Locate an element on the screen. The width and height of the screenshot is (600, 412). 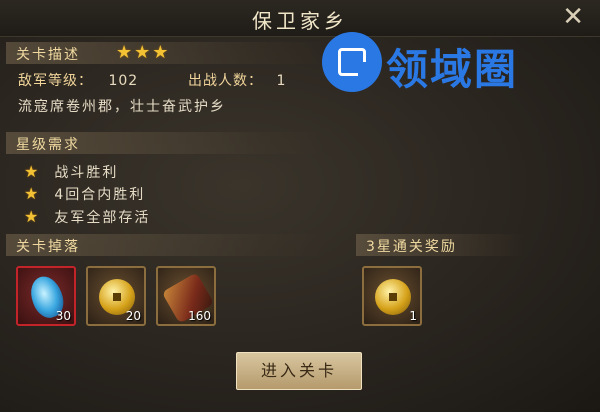
enemy-level-value: 102 is located at coordinates (123, 81).